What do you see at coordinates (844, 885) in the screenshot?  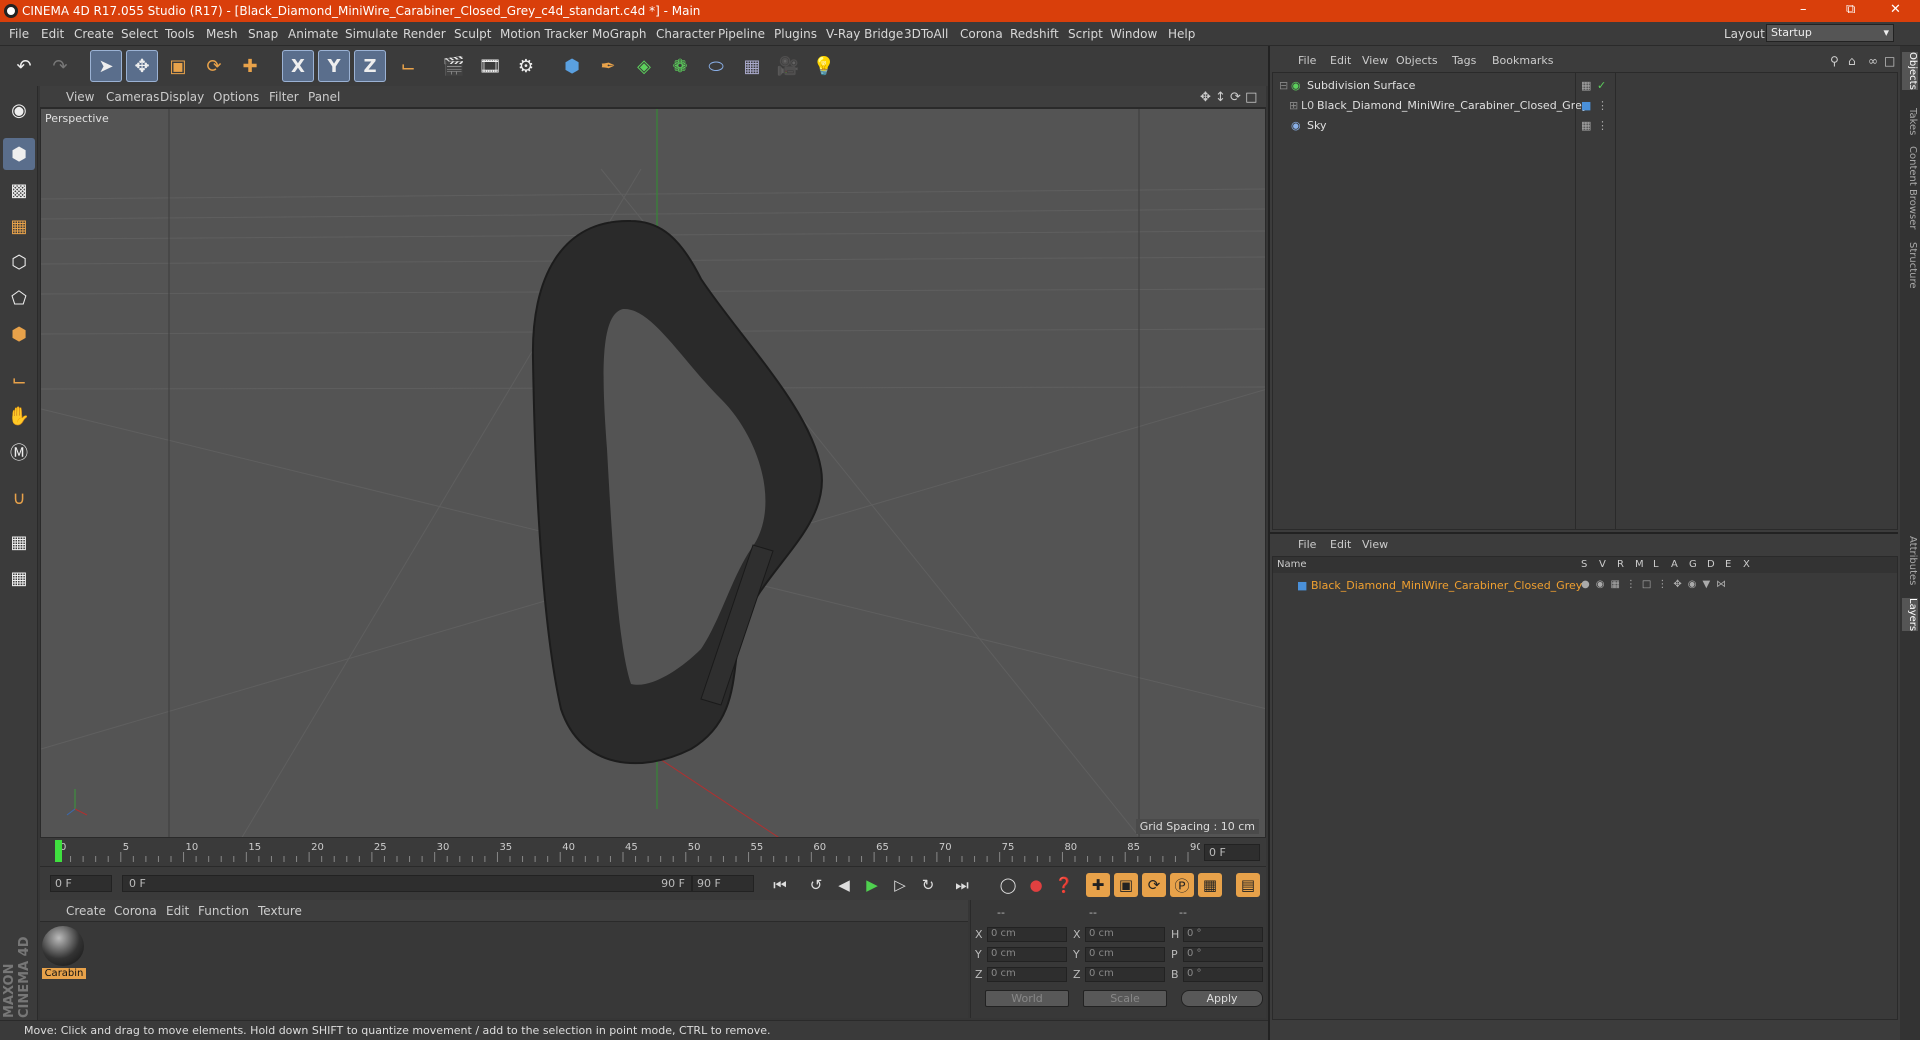 I see `play-backward-icon: ◀` at bounding box center [844, 885].